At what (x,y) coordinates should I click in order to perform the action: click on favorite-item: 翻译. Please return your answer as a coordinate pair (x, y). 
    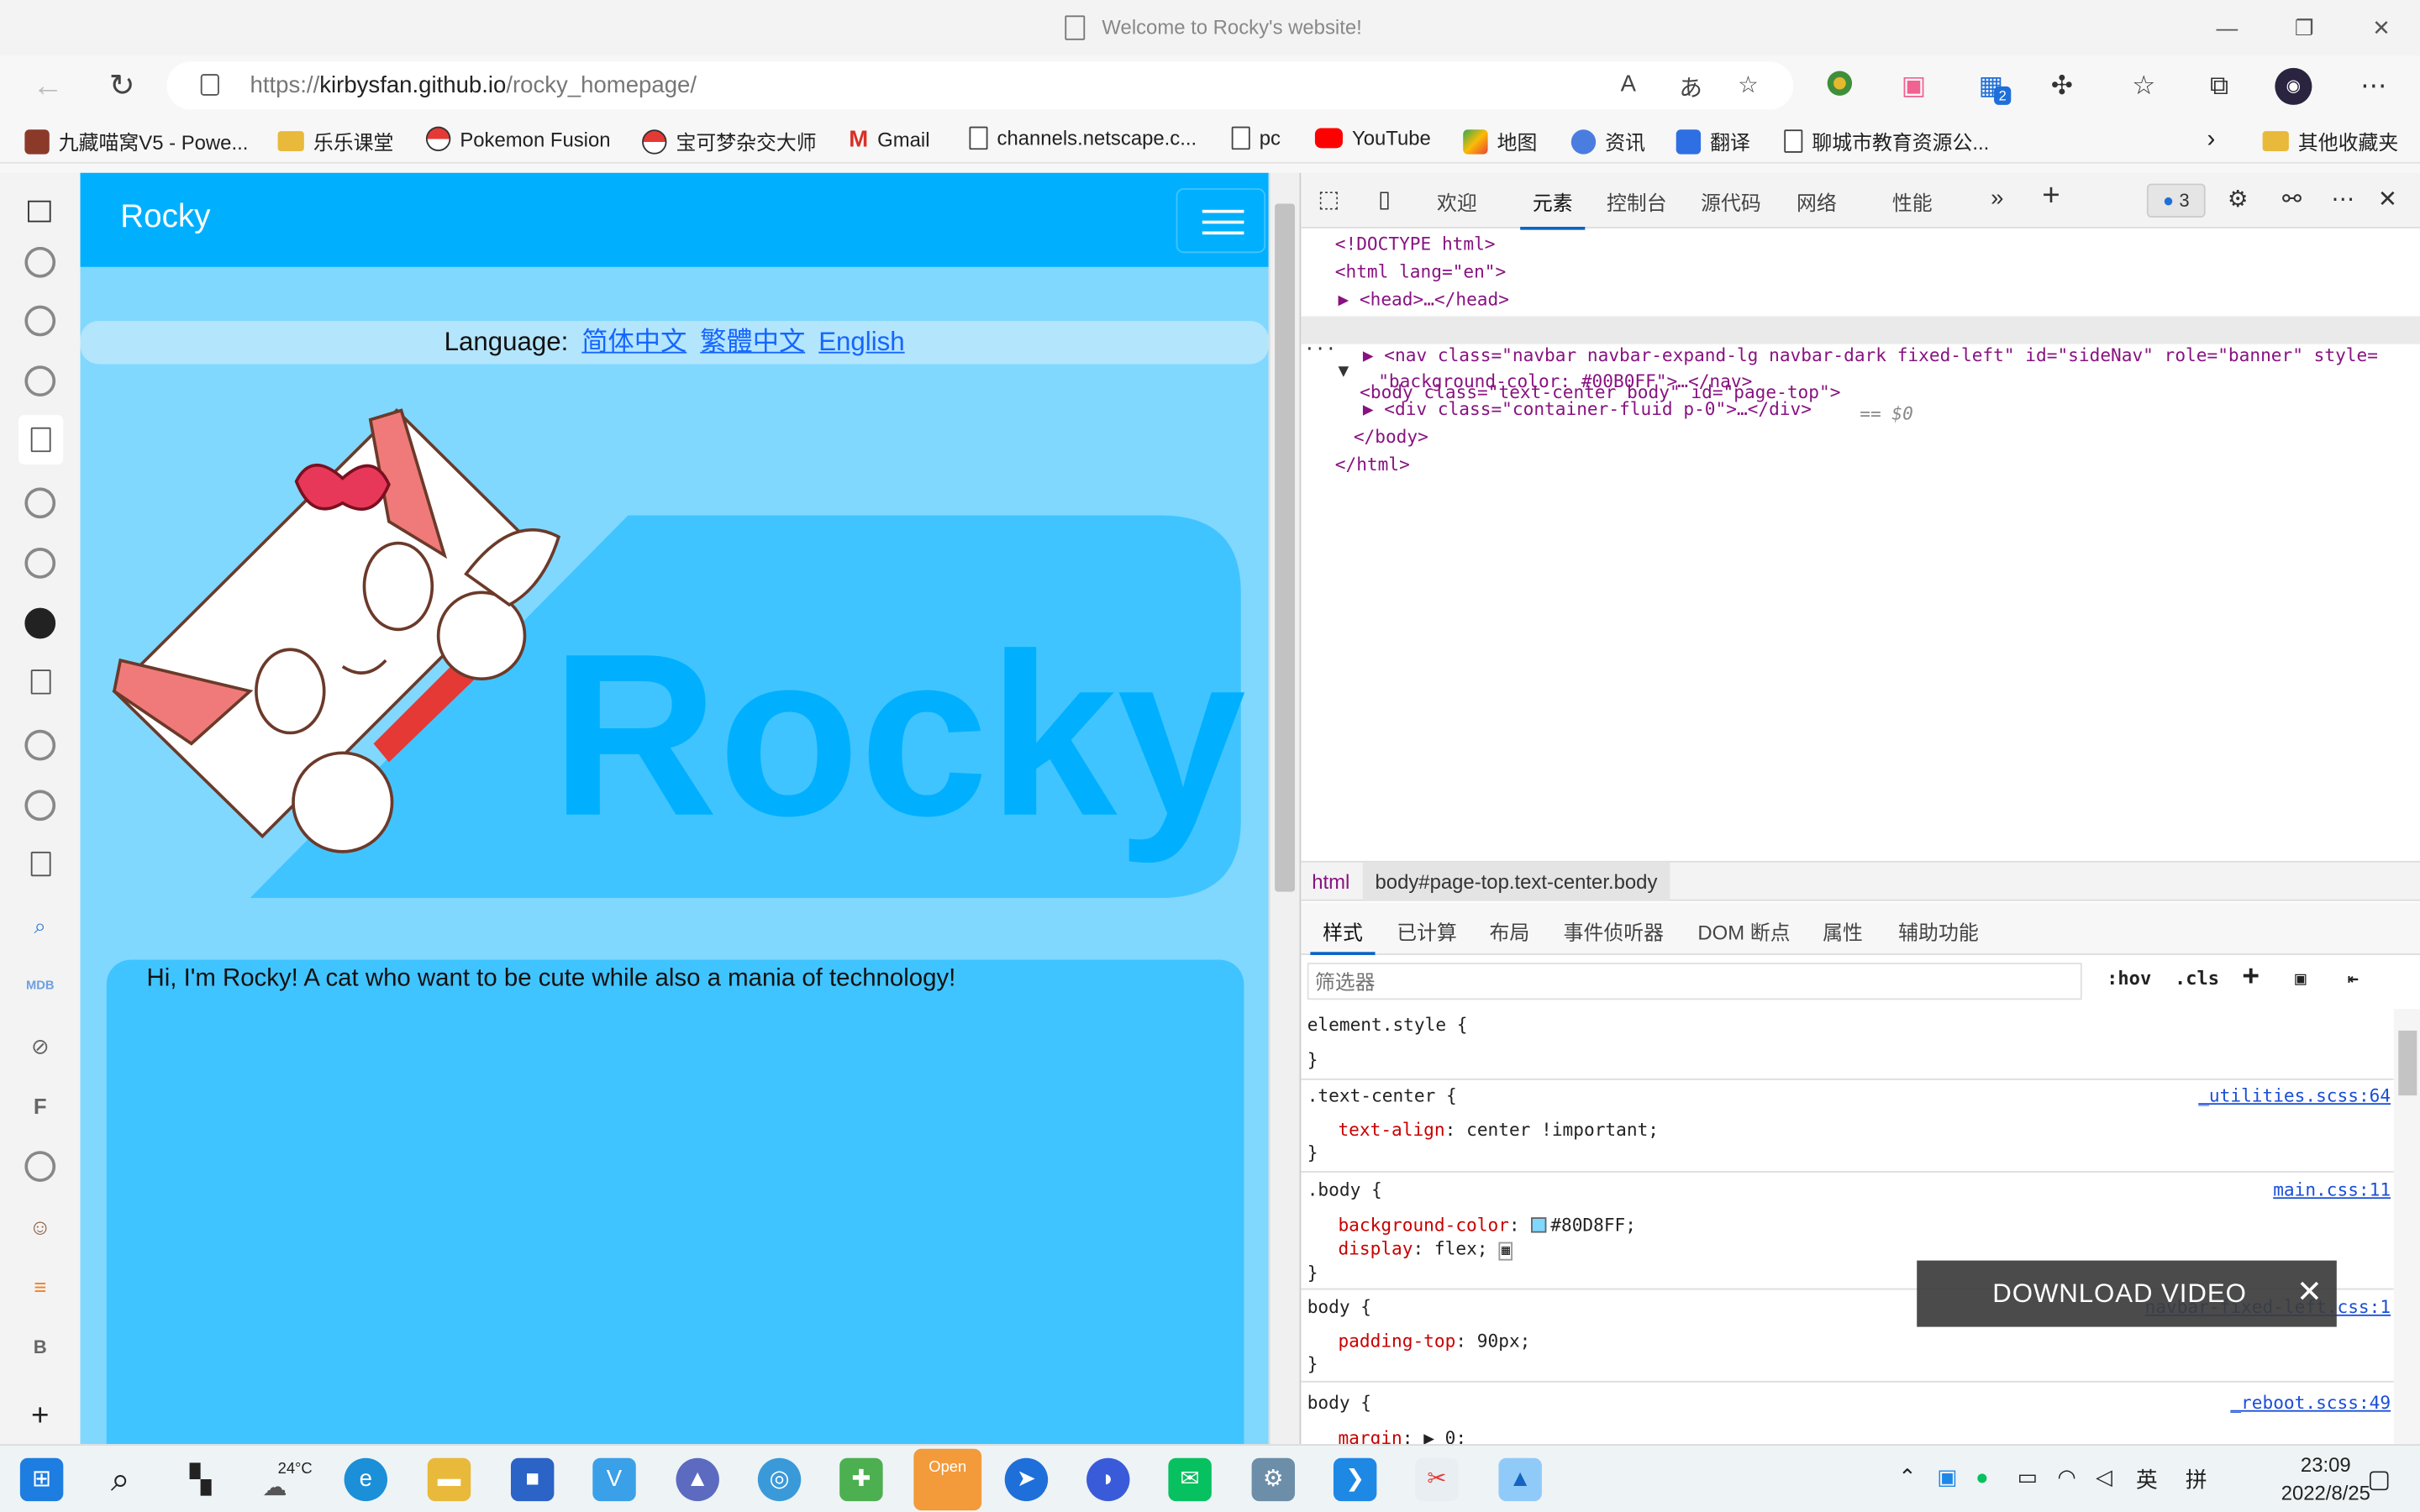
    Looking at the image, I should click on (1713, 141).